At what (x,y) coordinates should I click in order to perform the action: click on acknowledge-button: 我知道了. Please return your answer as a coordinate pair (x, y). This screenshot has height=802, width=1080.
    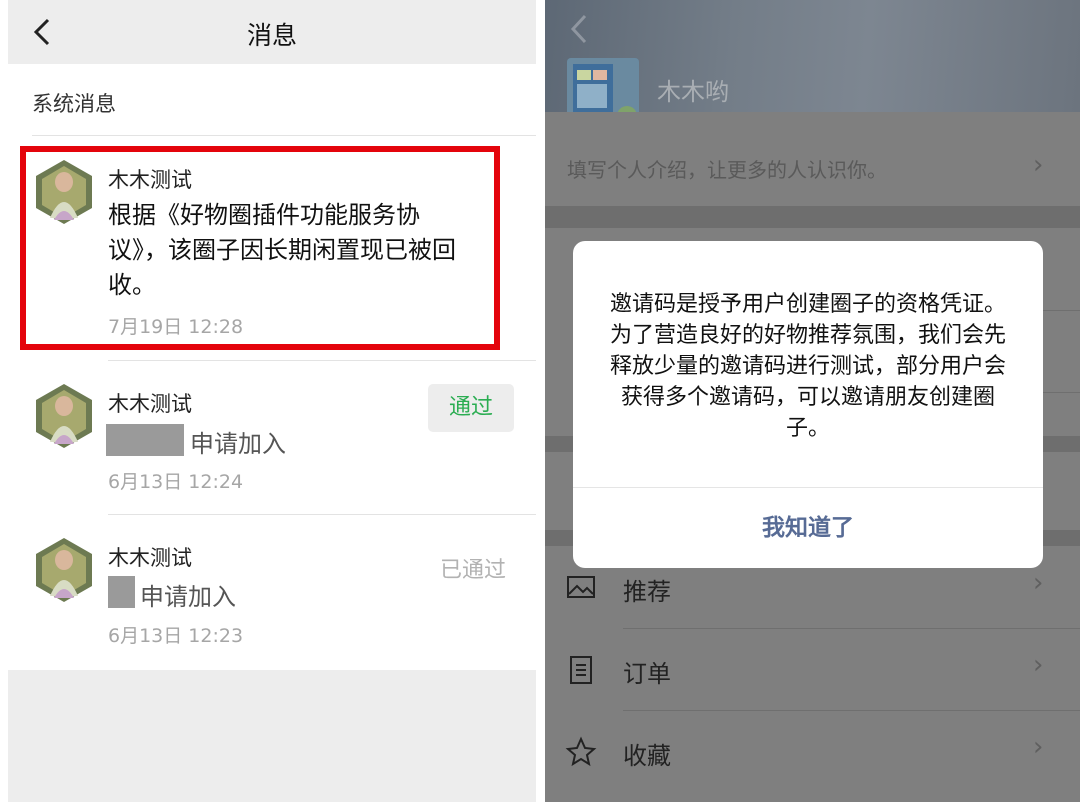
    Looking at the image, I should click on (808, 528).